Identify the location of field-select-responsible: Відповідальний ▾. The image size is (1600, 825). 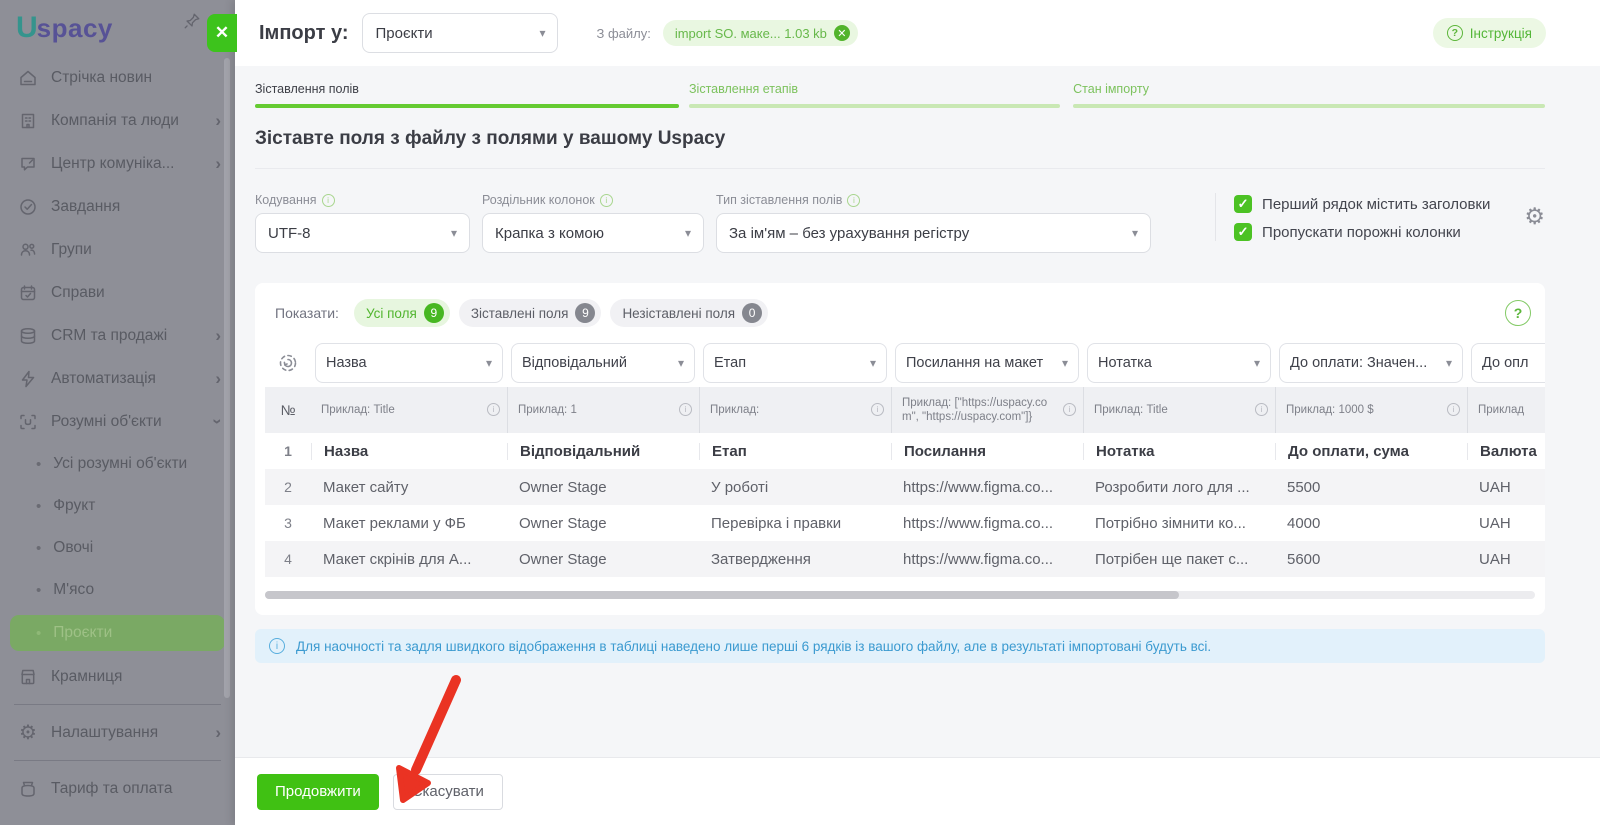
(603, 363).